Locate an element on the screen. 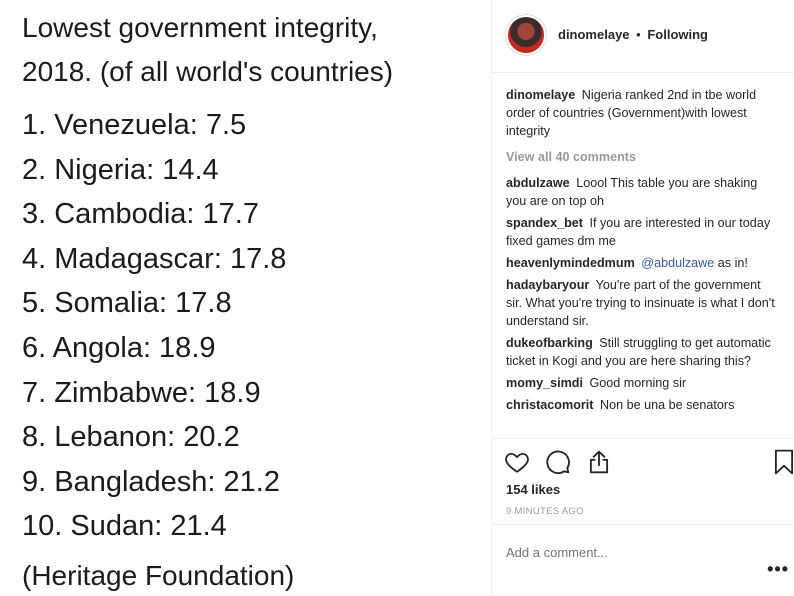 This screenshot has width=794, height=596. post-header: dinomelaye • Following is located at coordinates (643, 36).